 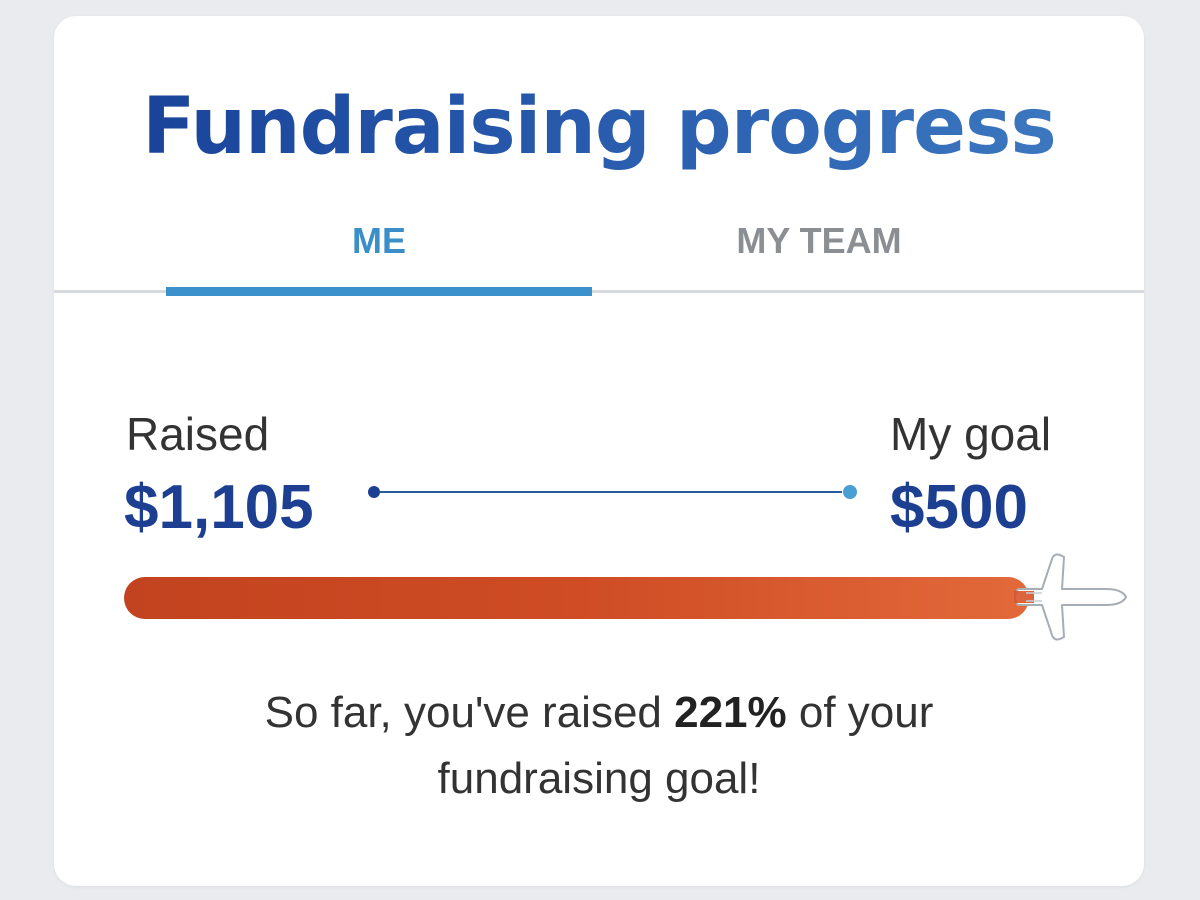 I want to click on progress-fill, so click(x=576, y=598).